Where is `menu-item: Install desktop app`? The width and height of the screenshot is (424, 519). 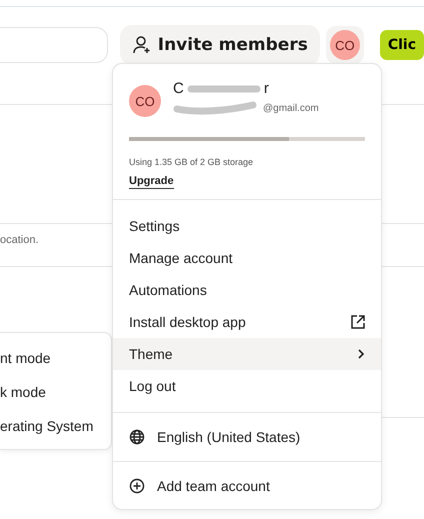
menu-item: Install desktop app is located at coordinates (247, 322).